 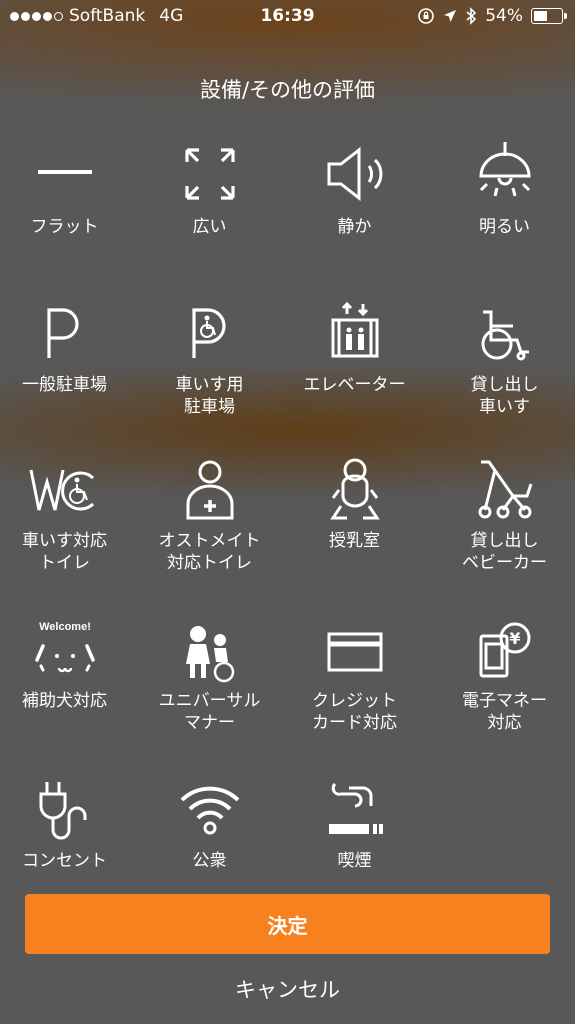 What do you see at coordinates (504, 169) in the screenshot?
I see `ceiling-lamp-icon` at bounding box center [504, 169].